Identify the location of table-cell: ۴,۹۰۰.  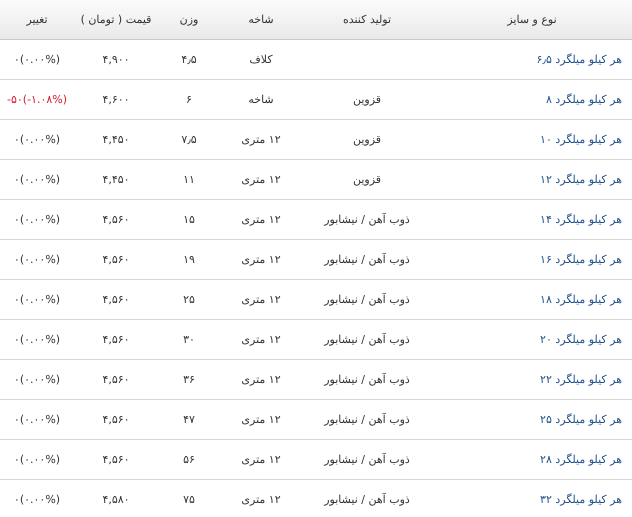
(116, 59).